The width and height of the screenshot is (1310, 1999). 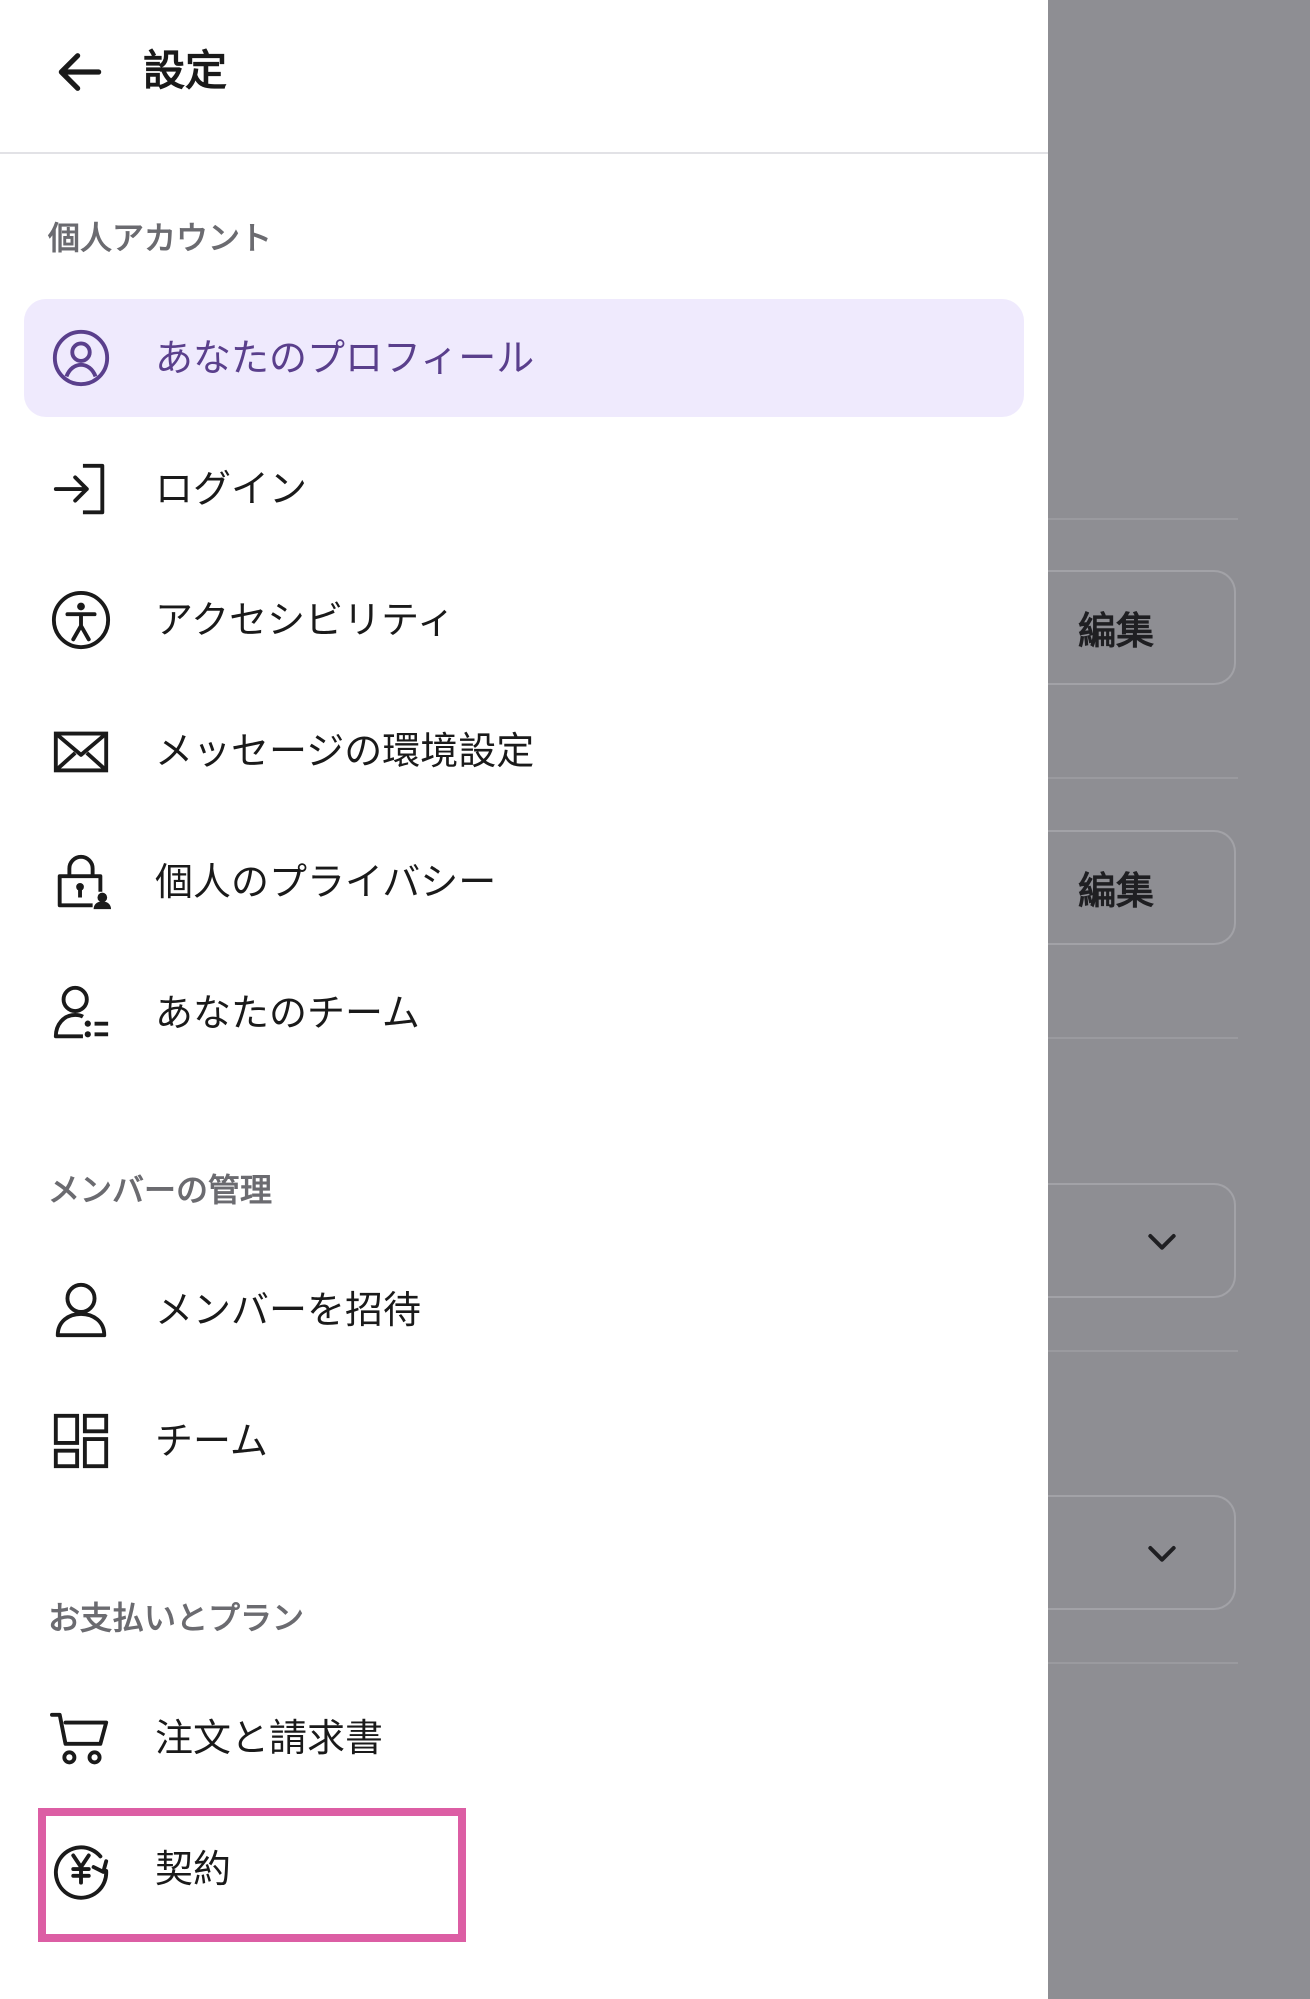 I want to click on menu-item-label: メンバーを招待, so click(x=288, y=1310).